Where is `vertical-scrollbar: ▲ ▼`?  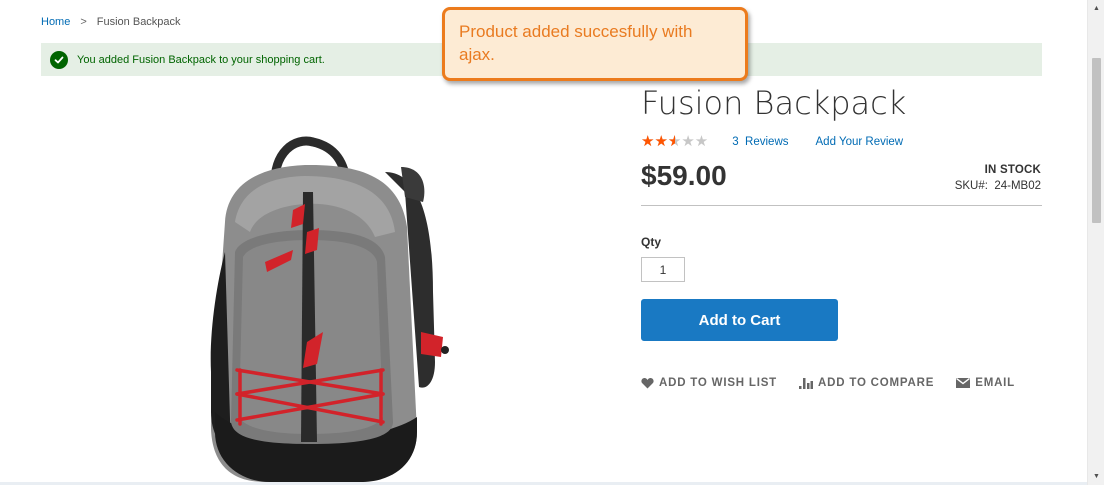
vertical-scrollbar: ▲ ▼ is located at coordinates (1095, 242).